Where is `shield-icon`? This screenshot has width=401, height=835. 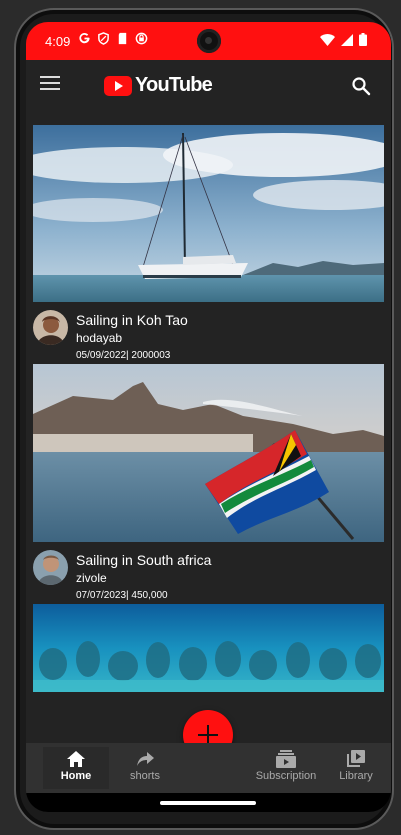 shield-icon is located at coordinates (103, 38).